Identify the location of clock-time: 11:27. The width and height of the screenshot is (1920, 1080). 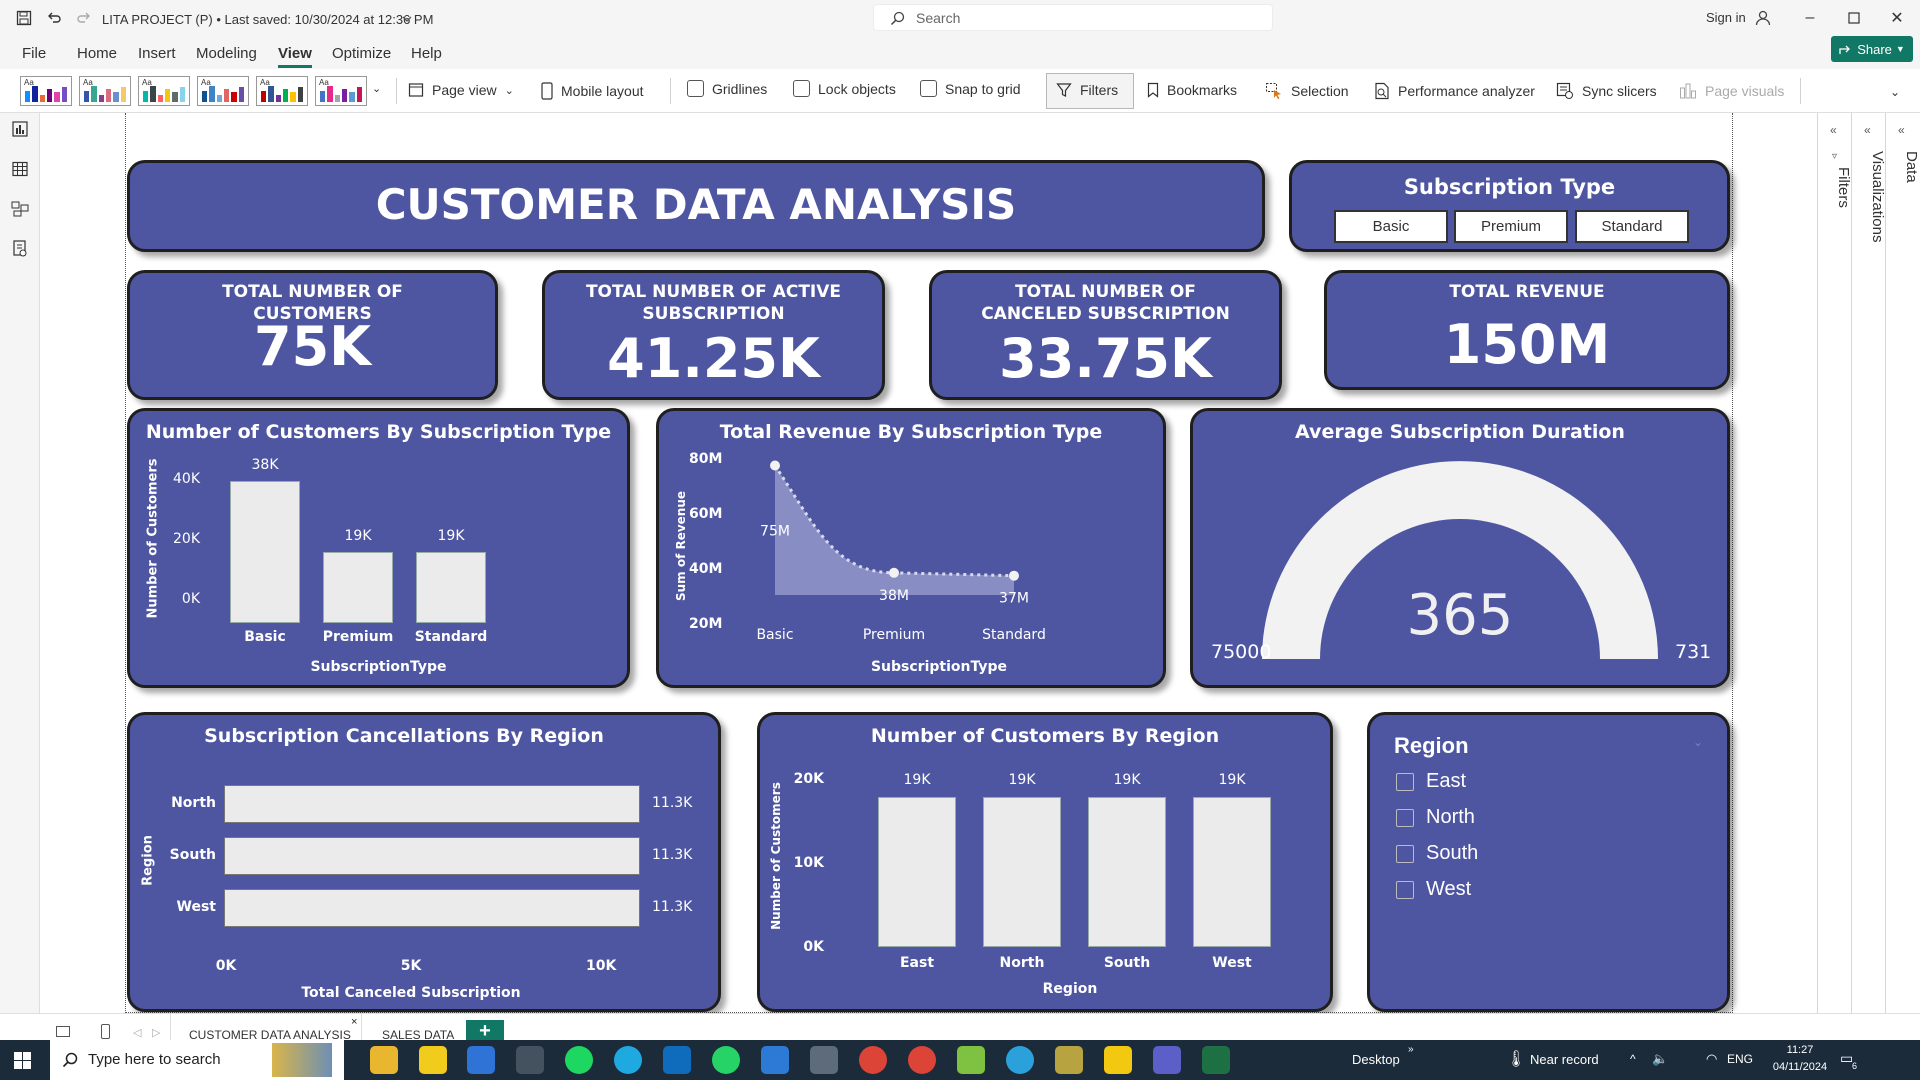
(1800, 1050).